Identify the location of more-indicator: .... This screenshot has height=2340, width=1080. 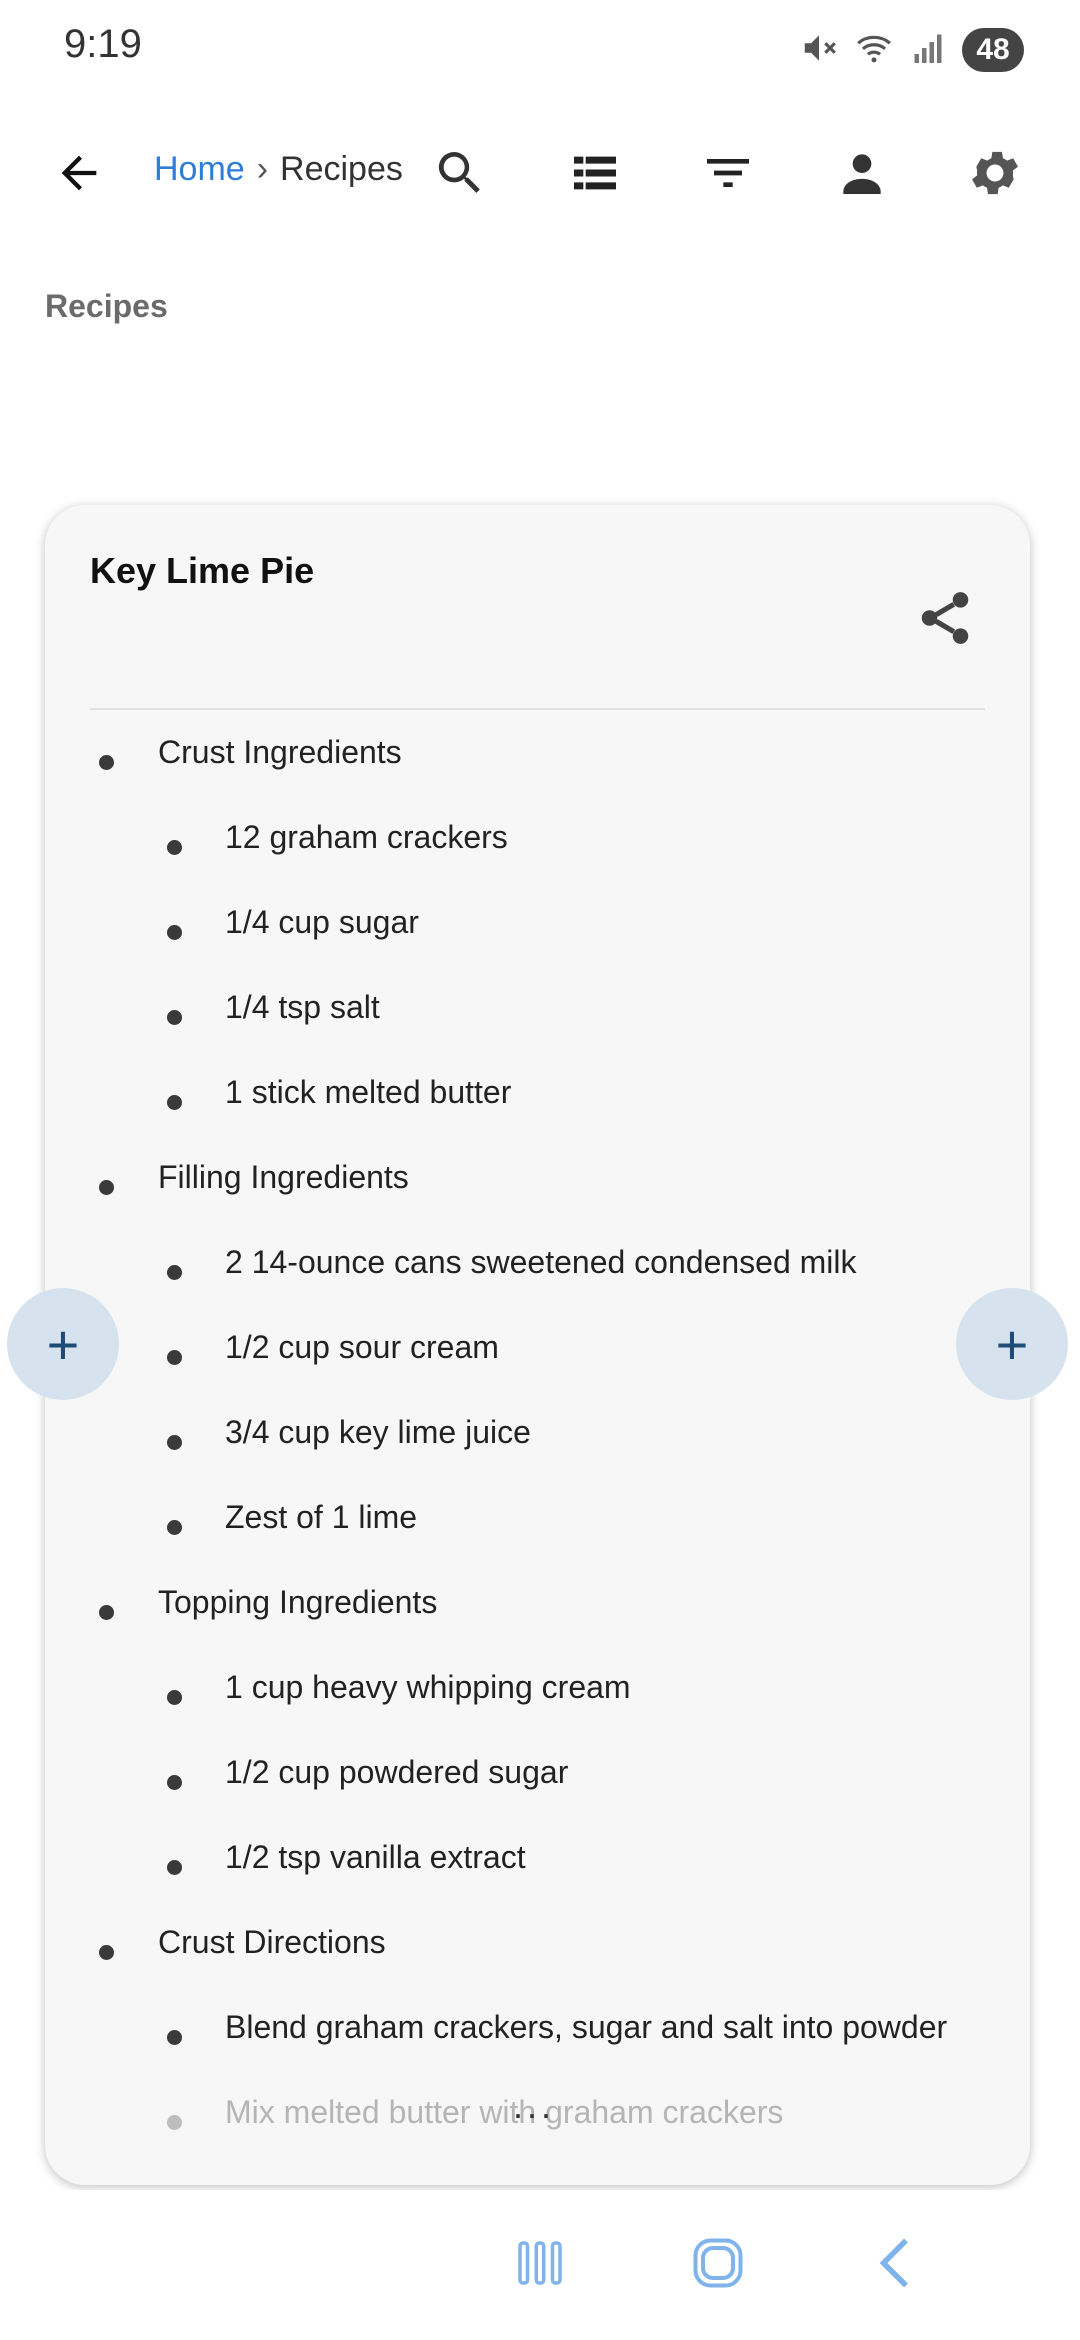
(534, 2106).